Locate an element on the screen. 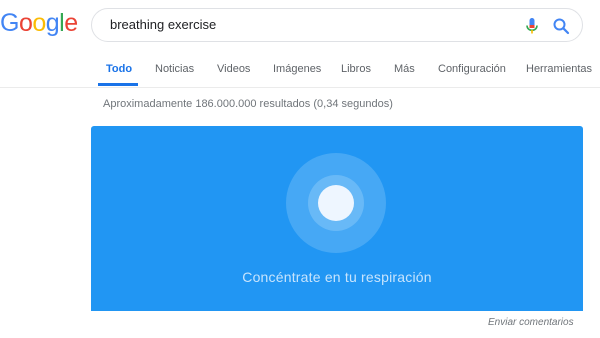 The width and height of the screenshot is (600, 338). feedback-link: Enviar comentarios is located at coordinates (531, 322).